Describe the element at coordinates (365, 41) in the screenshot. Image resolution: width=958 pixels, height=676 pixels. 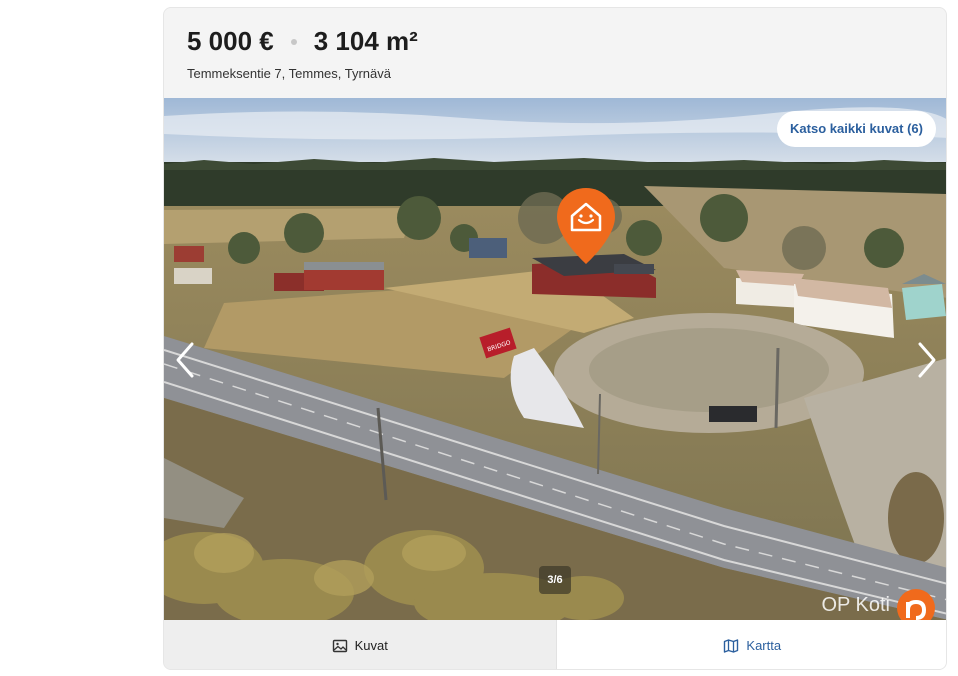
I see `area: 3 104 m²` at that location.